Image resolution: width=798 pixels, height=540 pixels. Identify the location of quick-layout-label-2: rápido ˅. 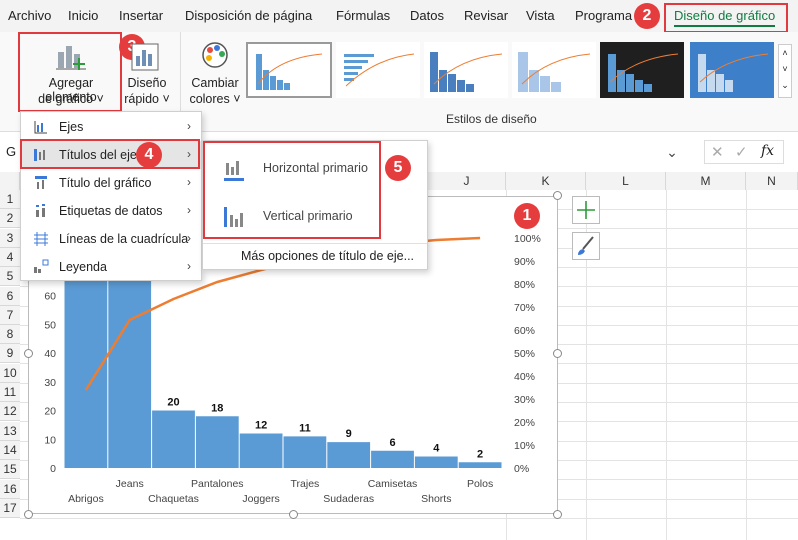
(147, 99).